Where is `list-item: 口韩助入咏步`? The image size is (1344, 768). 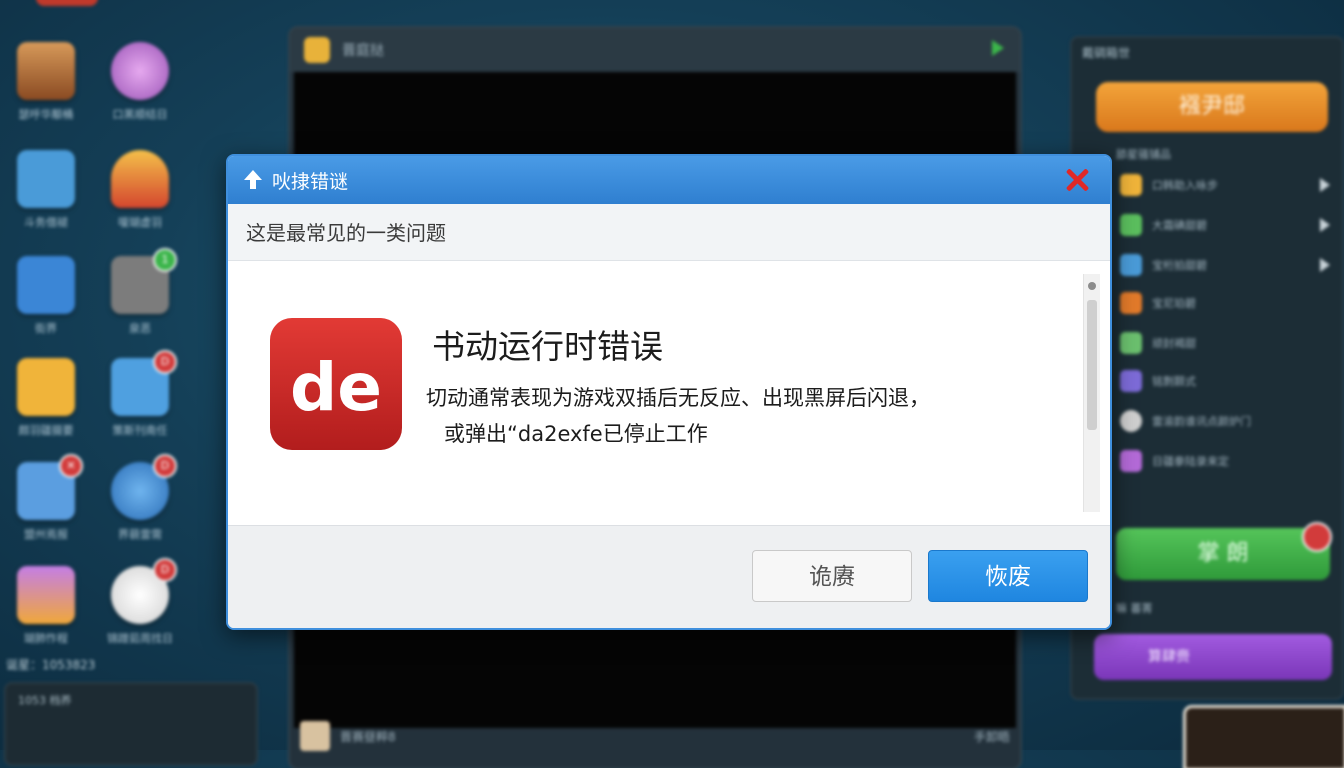
list-item: 口韩助入咏步 is located at coordinates (1225, 185).